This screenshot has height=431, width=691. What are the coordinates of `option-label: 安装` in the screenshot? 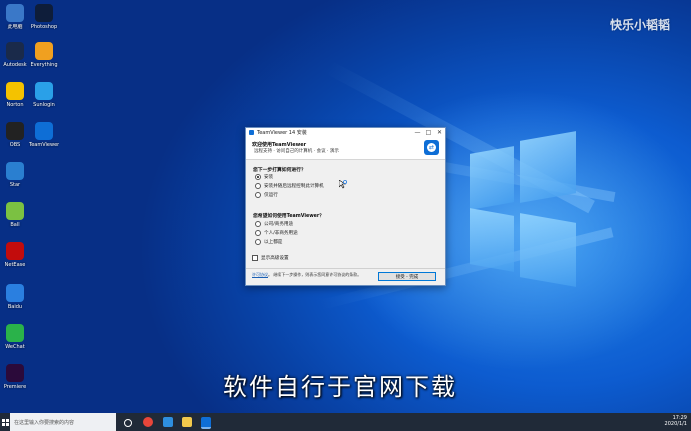 It's located at (269, 177).